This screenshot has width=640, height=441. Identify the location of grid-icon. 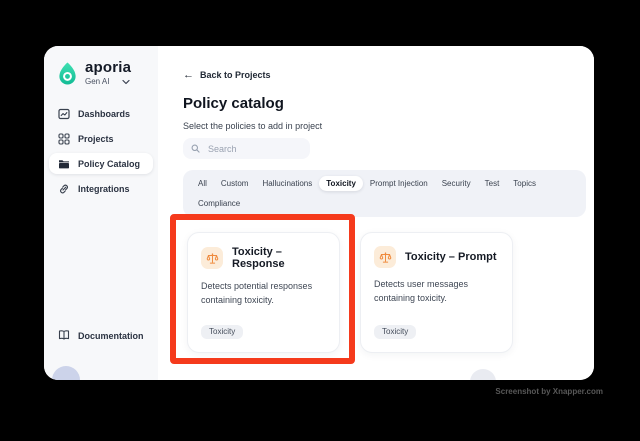
(64, 138).